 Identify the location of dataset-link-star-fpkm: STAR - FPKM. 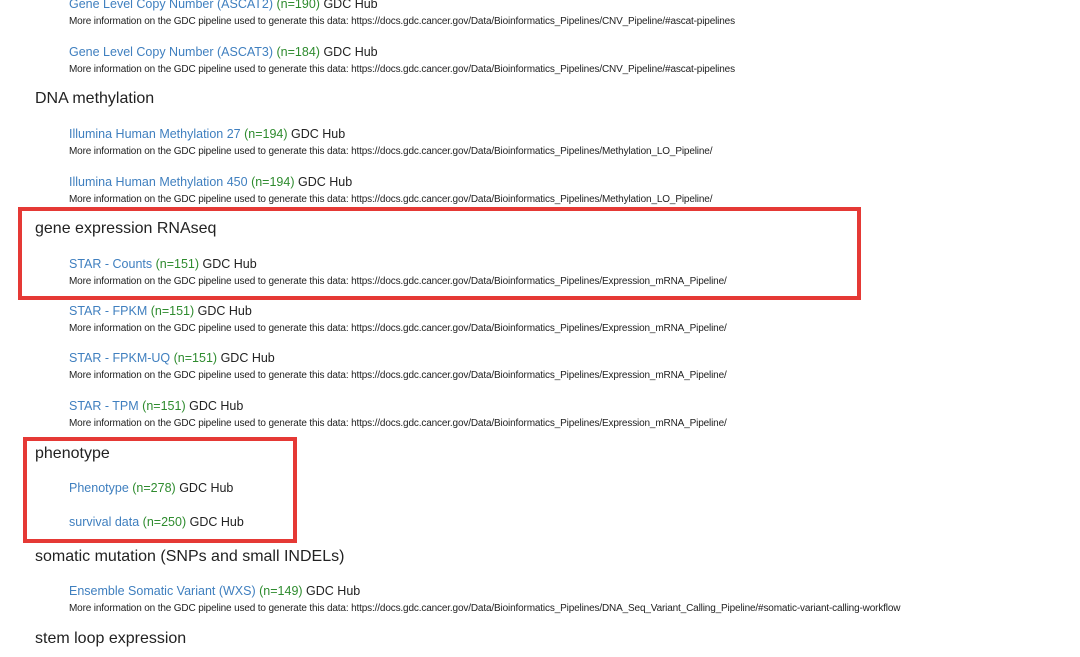
(108, 311).